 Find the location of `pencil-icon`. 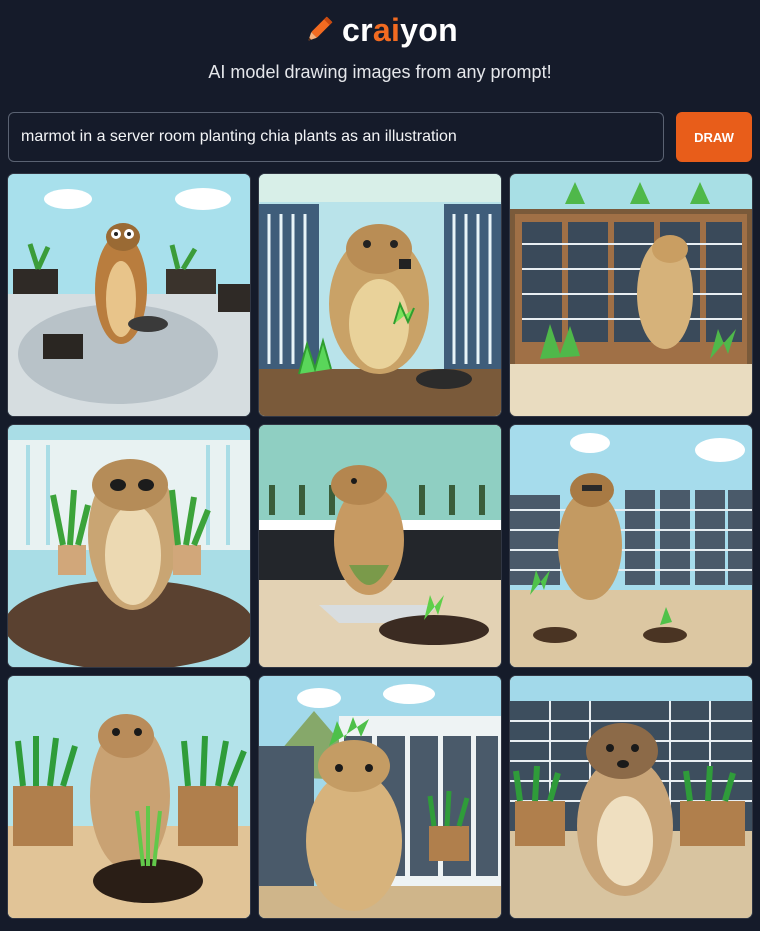

pencil-icon is located at coordinates (320, 28).